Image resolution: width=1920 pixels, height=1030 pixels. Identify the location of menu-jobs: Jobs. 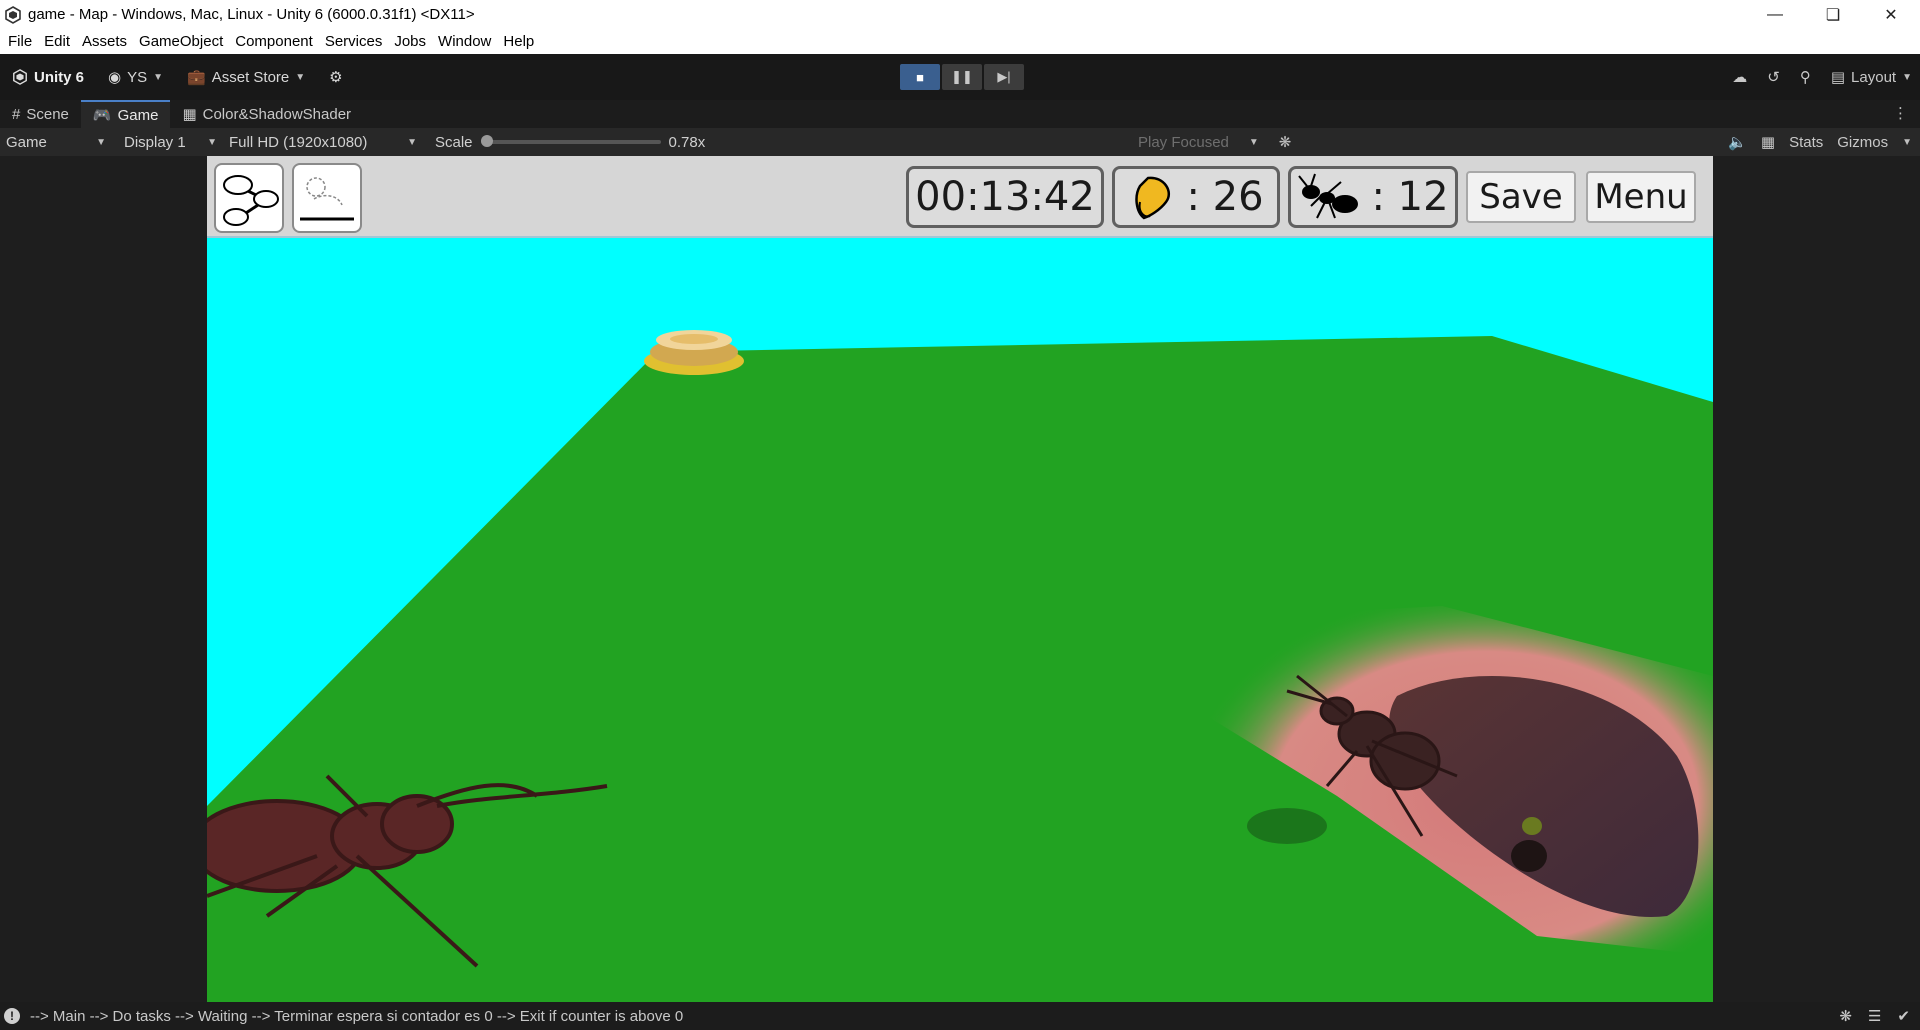
(410, 41).